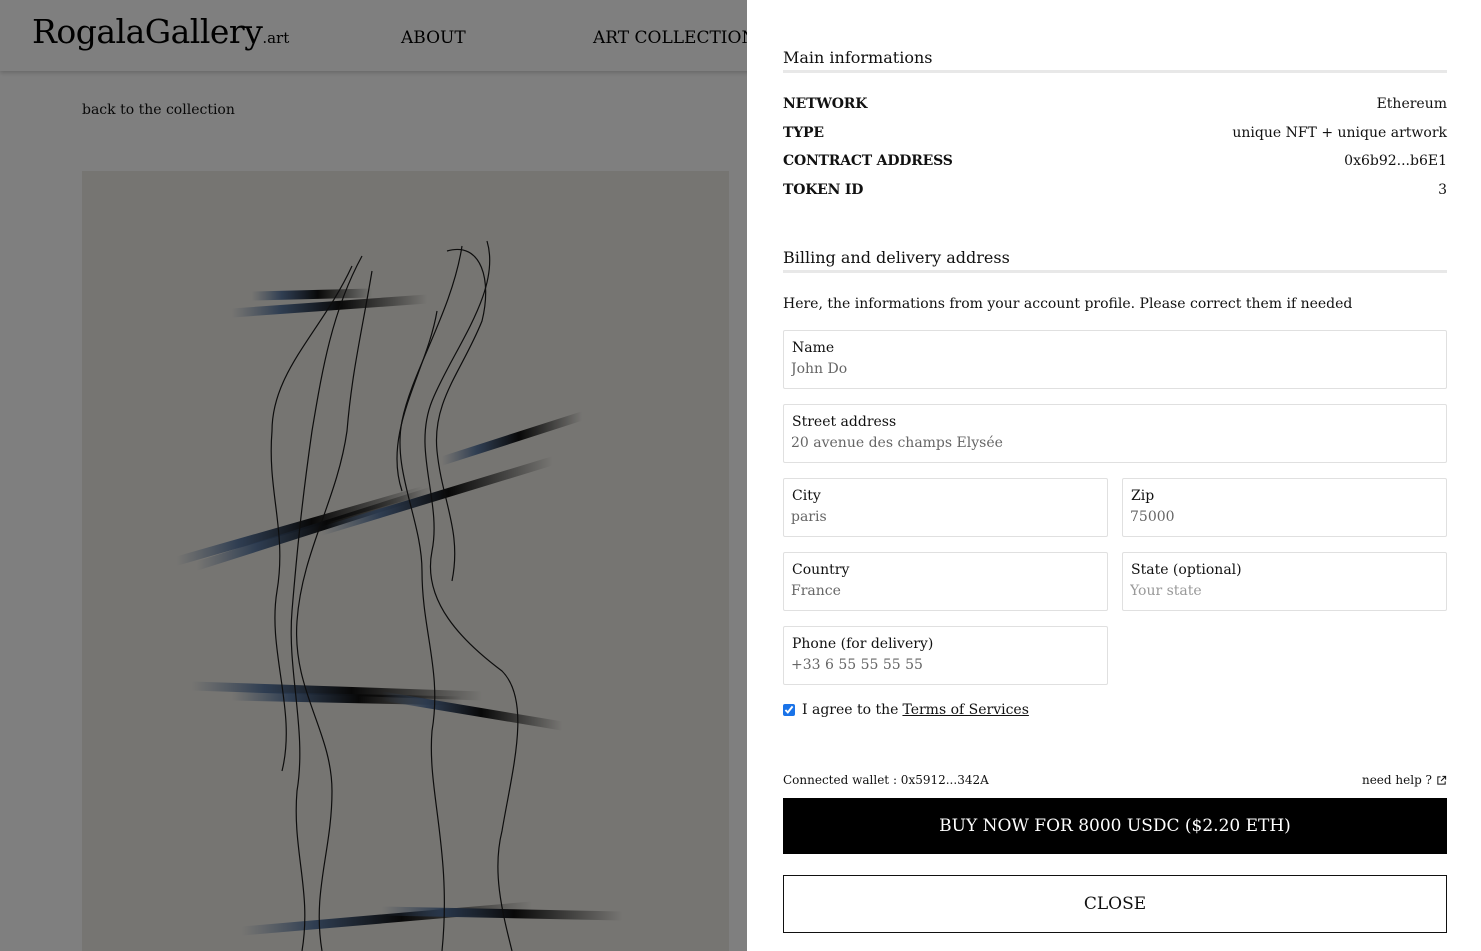 This screenshot has width=1481, height=951. I want to click on buy-now-button: BUY NOW FOR 8000 USDC ($2.20 ETH), so click(1115, 826).